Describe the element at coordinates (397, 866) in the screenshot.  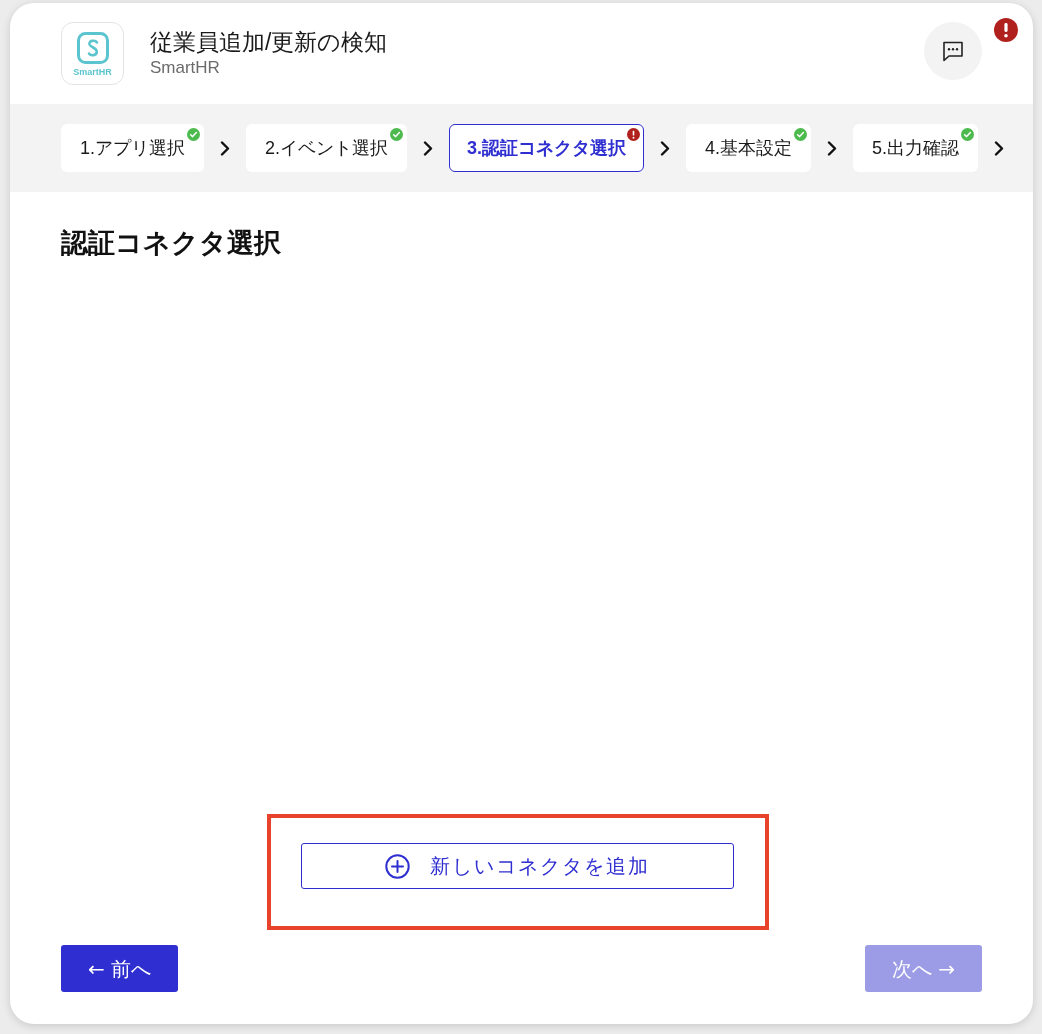
I see `plus-circle-icon` at that location.